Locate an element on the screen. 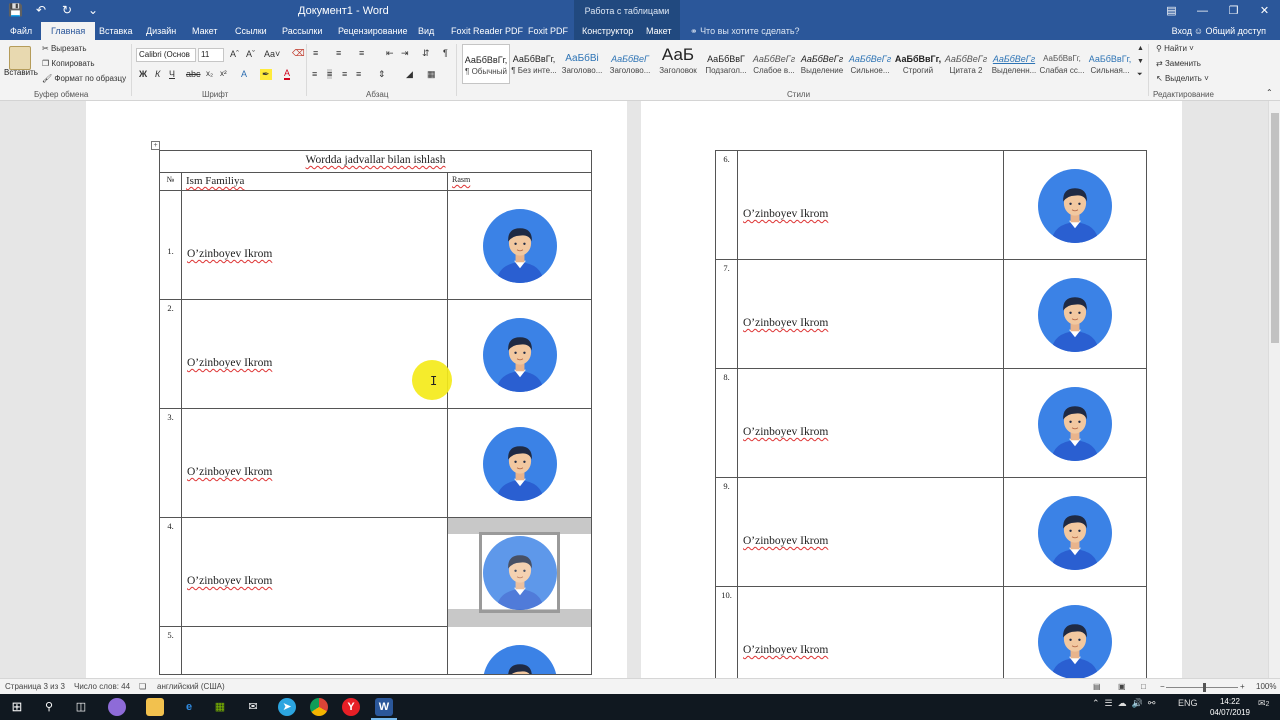 The height and width of the screenshot is (720, 1280). style-option: АаБбВвГг, Строгий is located at coordinates (918, 64).